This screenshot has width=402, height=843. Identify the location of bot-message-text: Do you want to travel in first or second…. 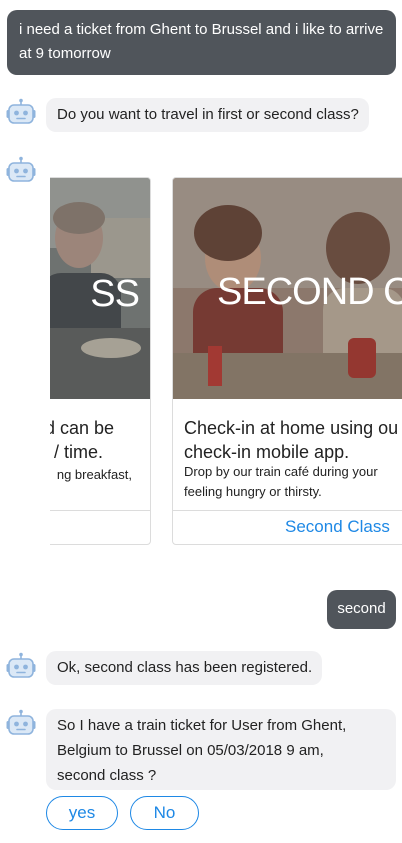
(208, 114).